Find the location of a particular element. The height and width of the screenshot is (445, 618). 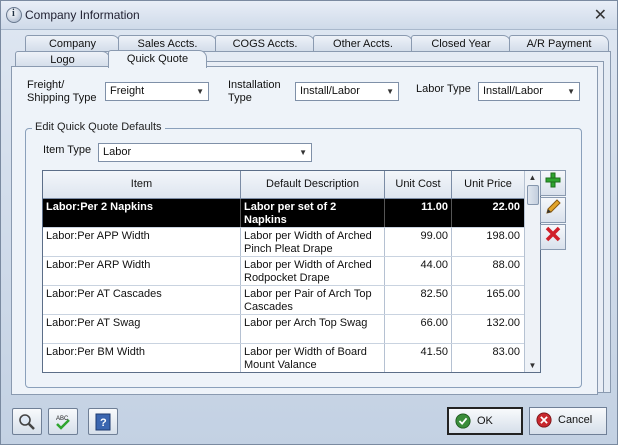

cell-desc: Labor per Arch Top Swag is located at coordinates (306, 323).